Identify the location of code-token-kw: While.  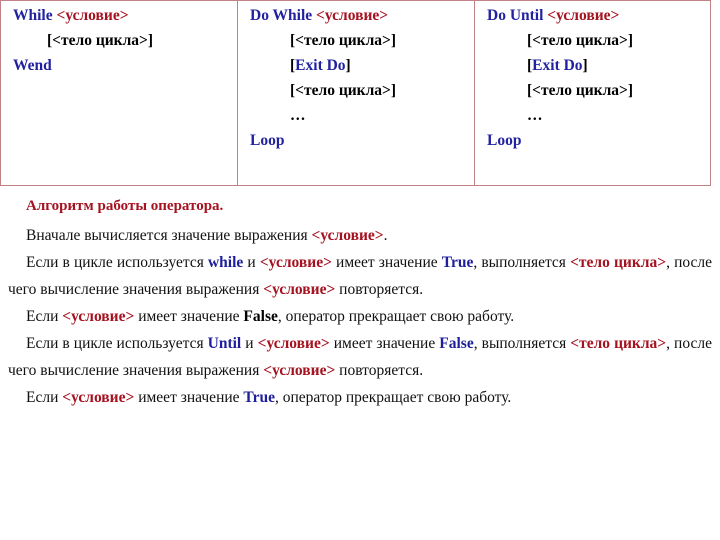
(35, 15).